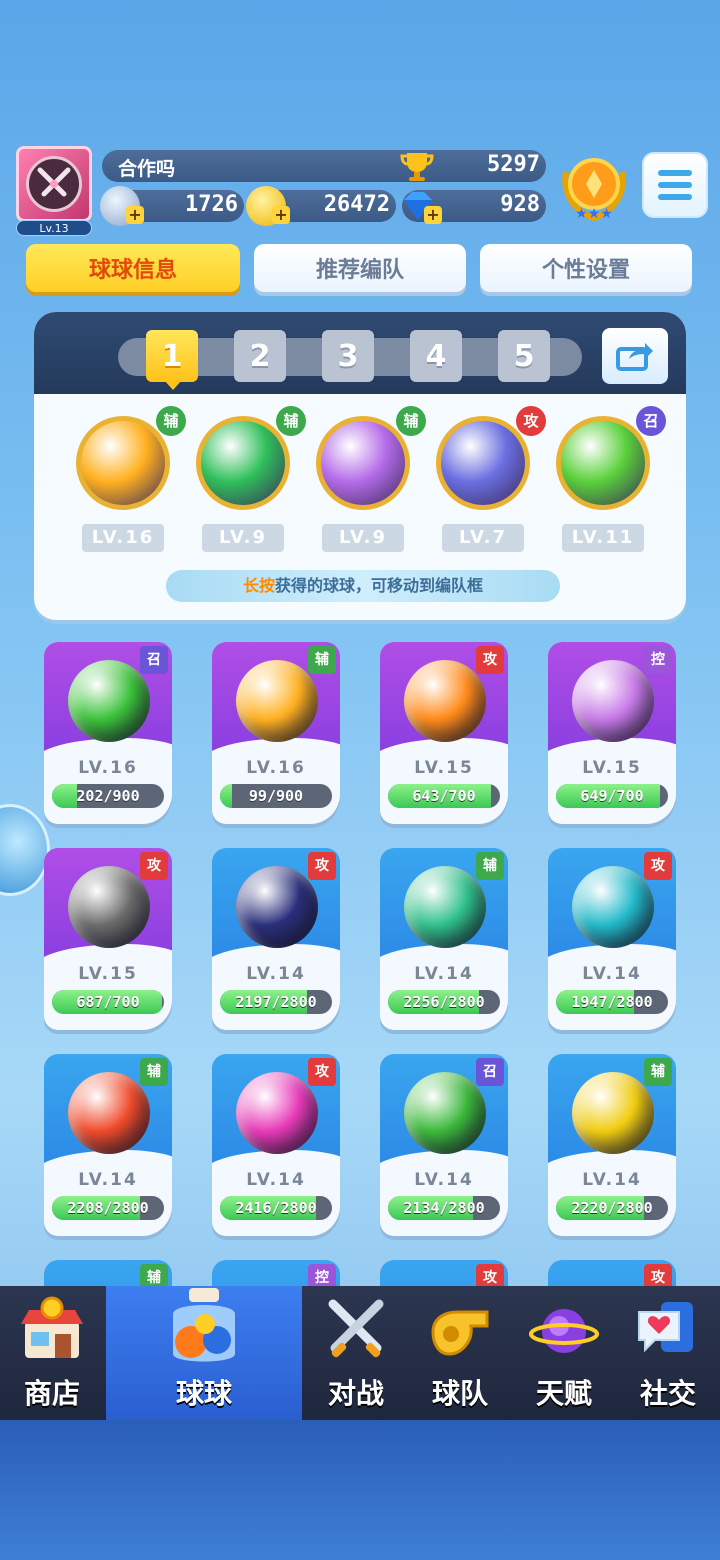 This screenshot has height=1560, width=720. I want to click on drag-hint: 长按获得的球球，可移动到编队框, so click(363, 586).